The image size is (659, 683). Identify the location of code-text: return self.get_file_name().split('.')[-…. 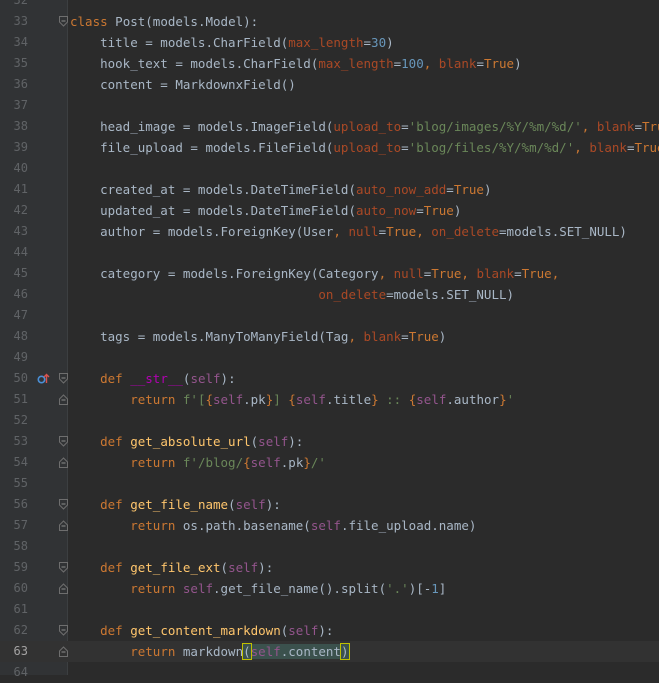
(288, 588).